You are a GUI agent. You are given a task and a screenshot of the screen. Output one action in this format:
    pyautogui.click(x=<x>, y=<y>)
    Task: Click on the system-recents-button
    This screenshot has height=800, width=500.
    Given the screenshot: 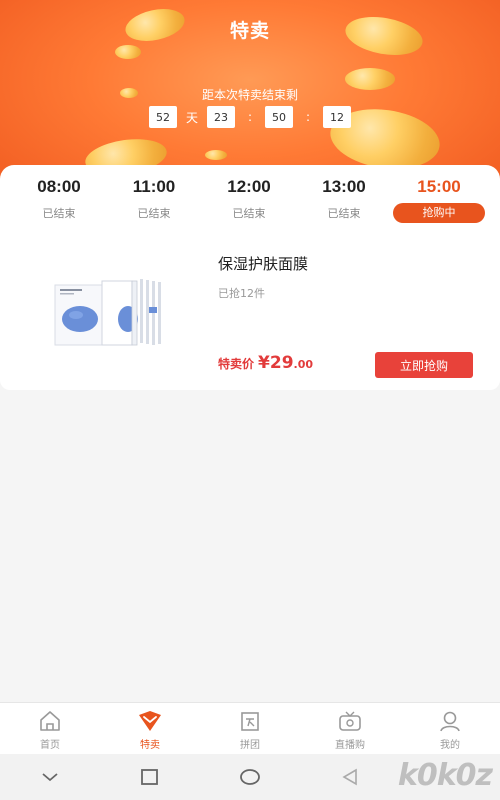 What is the action you would take?
    pyautogui.click(x=150, y=777)
    